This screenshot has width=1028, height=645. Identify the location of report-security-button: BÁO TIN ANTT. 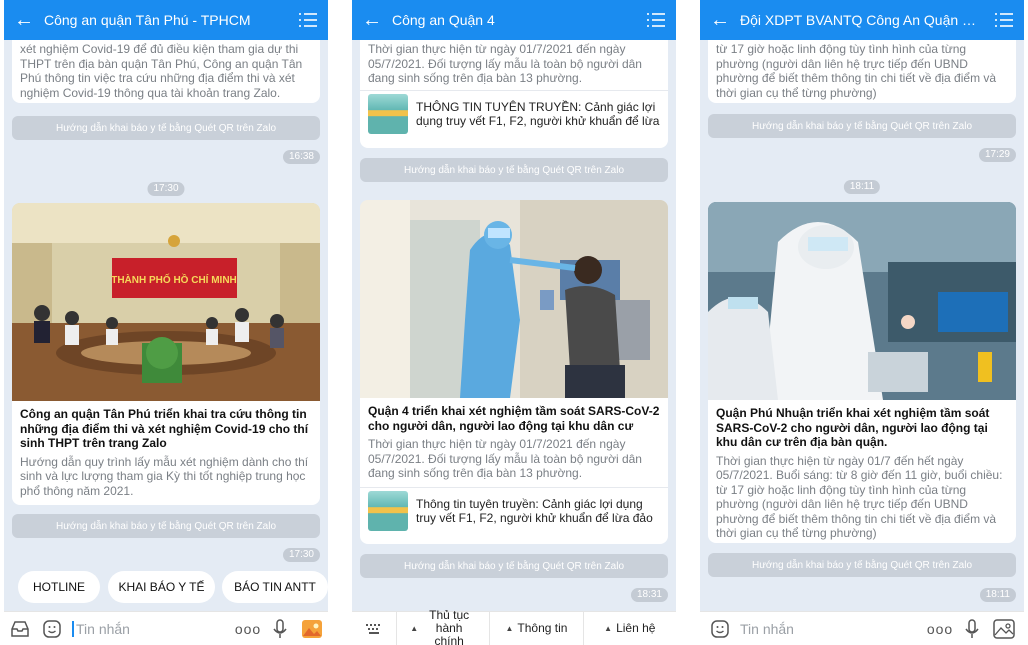
(275, 587).